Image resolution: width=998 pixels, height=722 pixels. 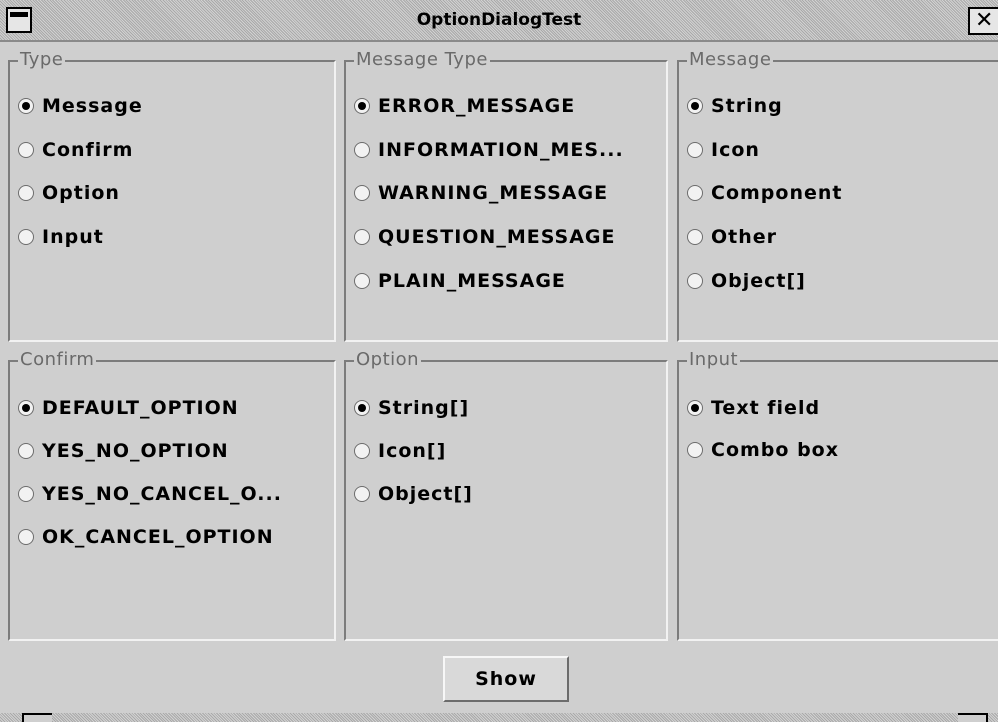 I want to click on message-panel-title: Message, so click(x=730, y=59).